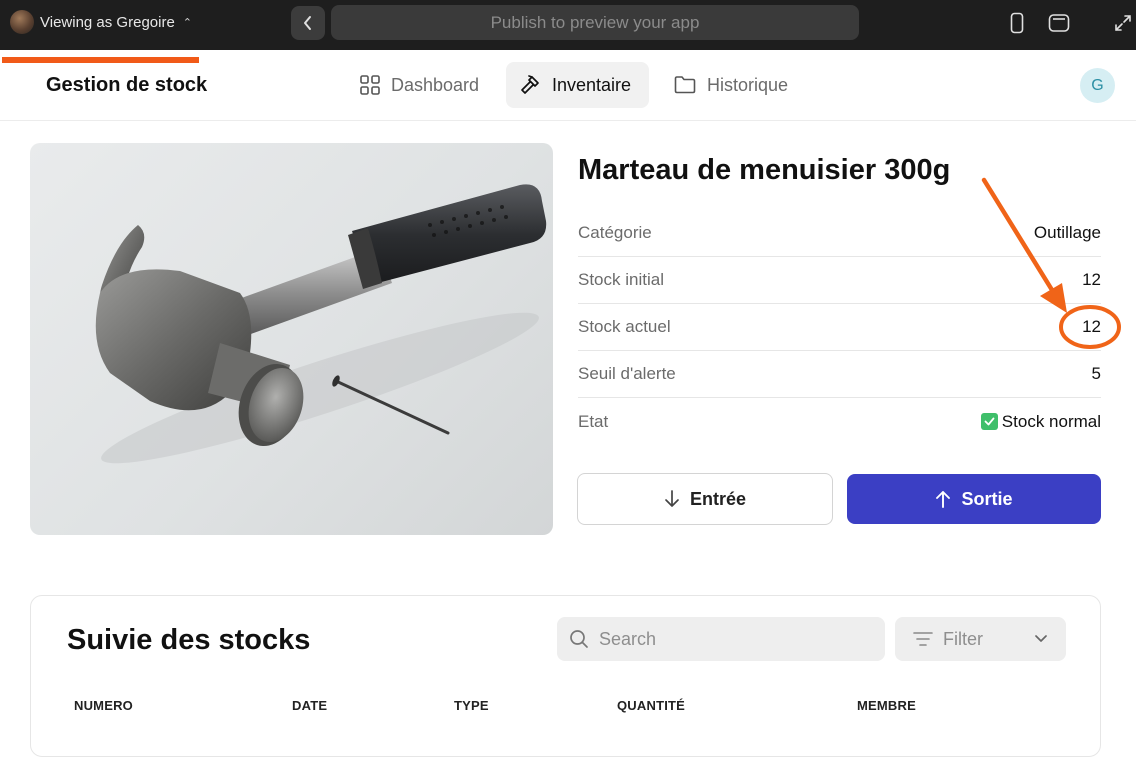 The height and width of the screenshot is (782, 1136). I want to click on chevron-left-icon, so click(307, 23).